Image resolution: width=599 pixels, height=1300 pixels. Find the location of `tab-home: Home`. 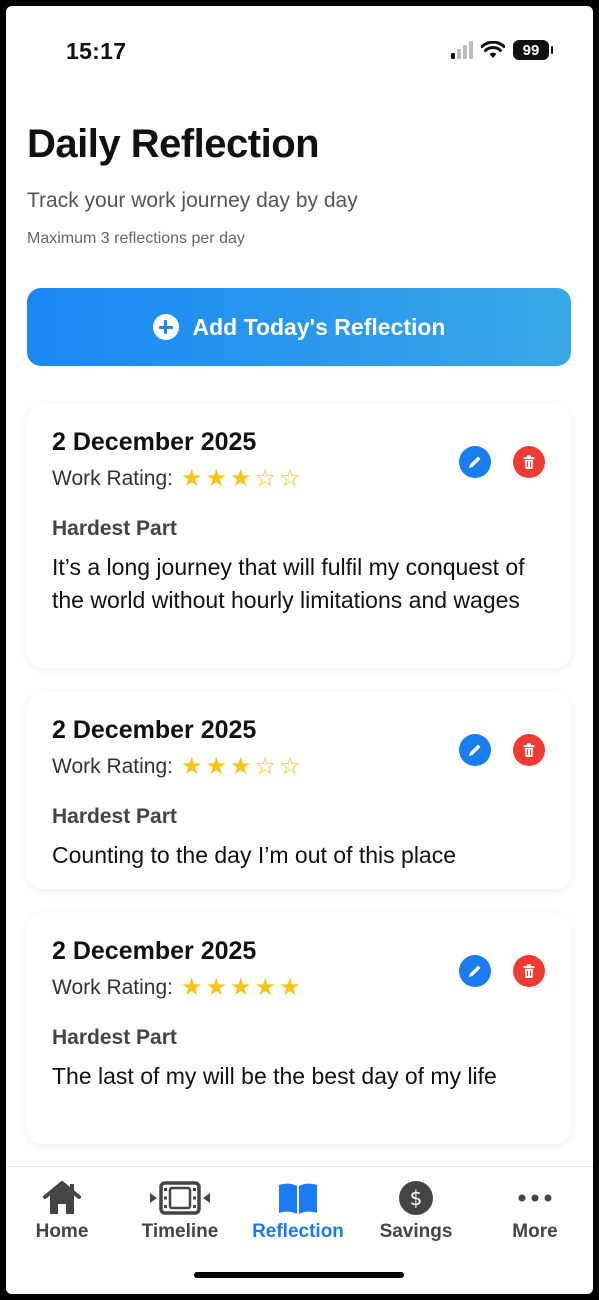

tab-home: Home is located at coordinates (63, 1210).